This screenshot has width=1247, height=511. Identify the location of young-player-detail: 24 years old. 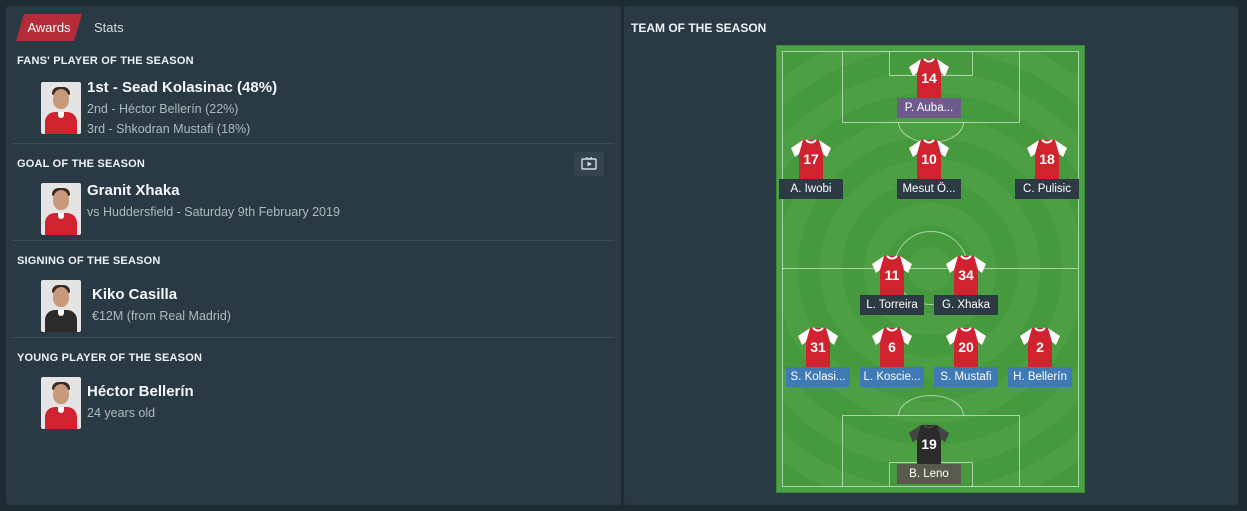
(121, 413).